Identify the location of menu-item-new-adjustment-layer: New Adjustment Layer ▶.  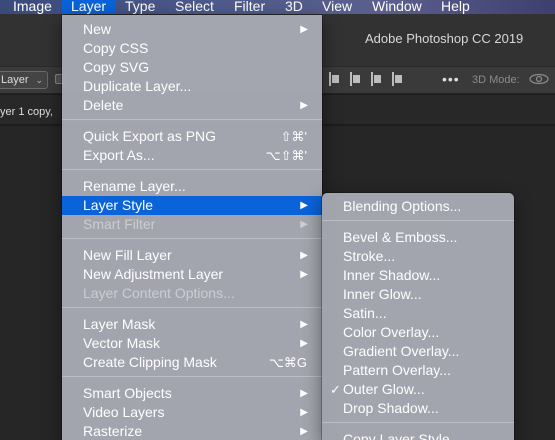
(192, 274).